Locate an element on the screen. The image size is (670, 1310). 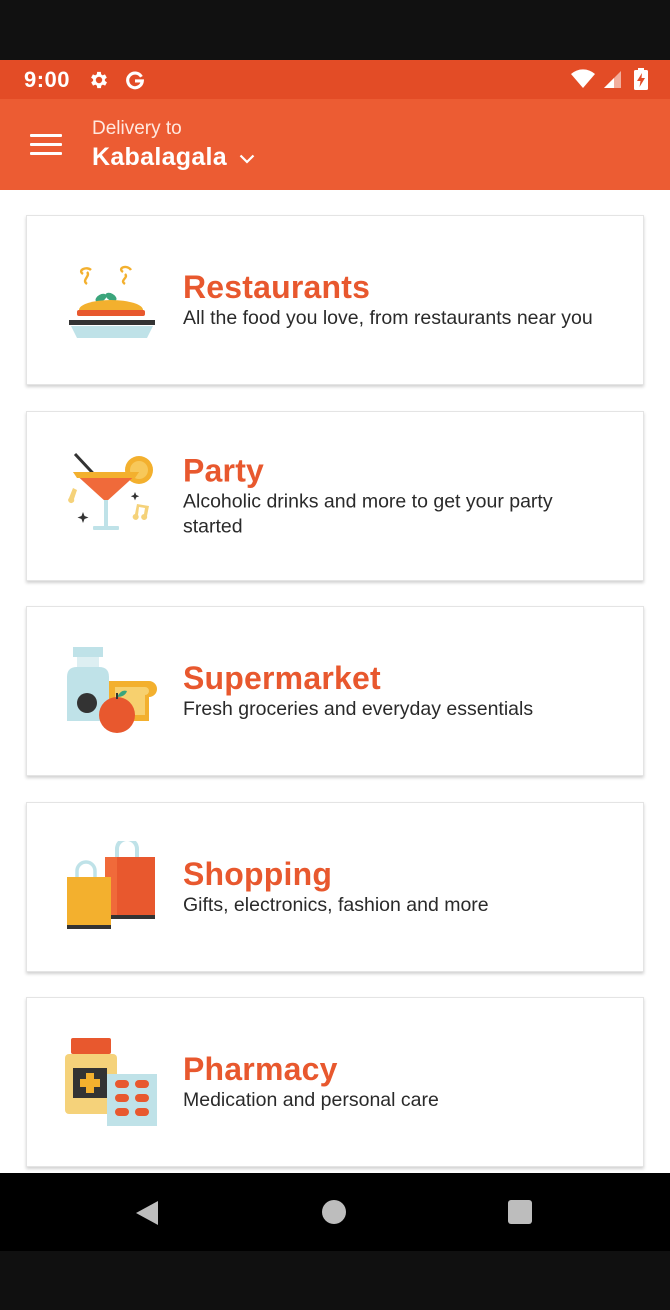
groceries-icon is located at coordinates (112, 692).